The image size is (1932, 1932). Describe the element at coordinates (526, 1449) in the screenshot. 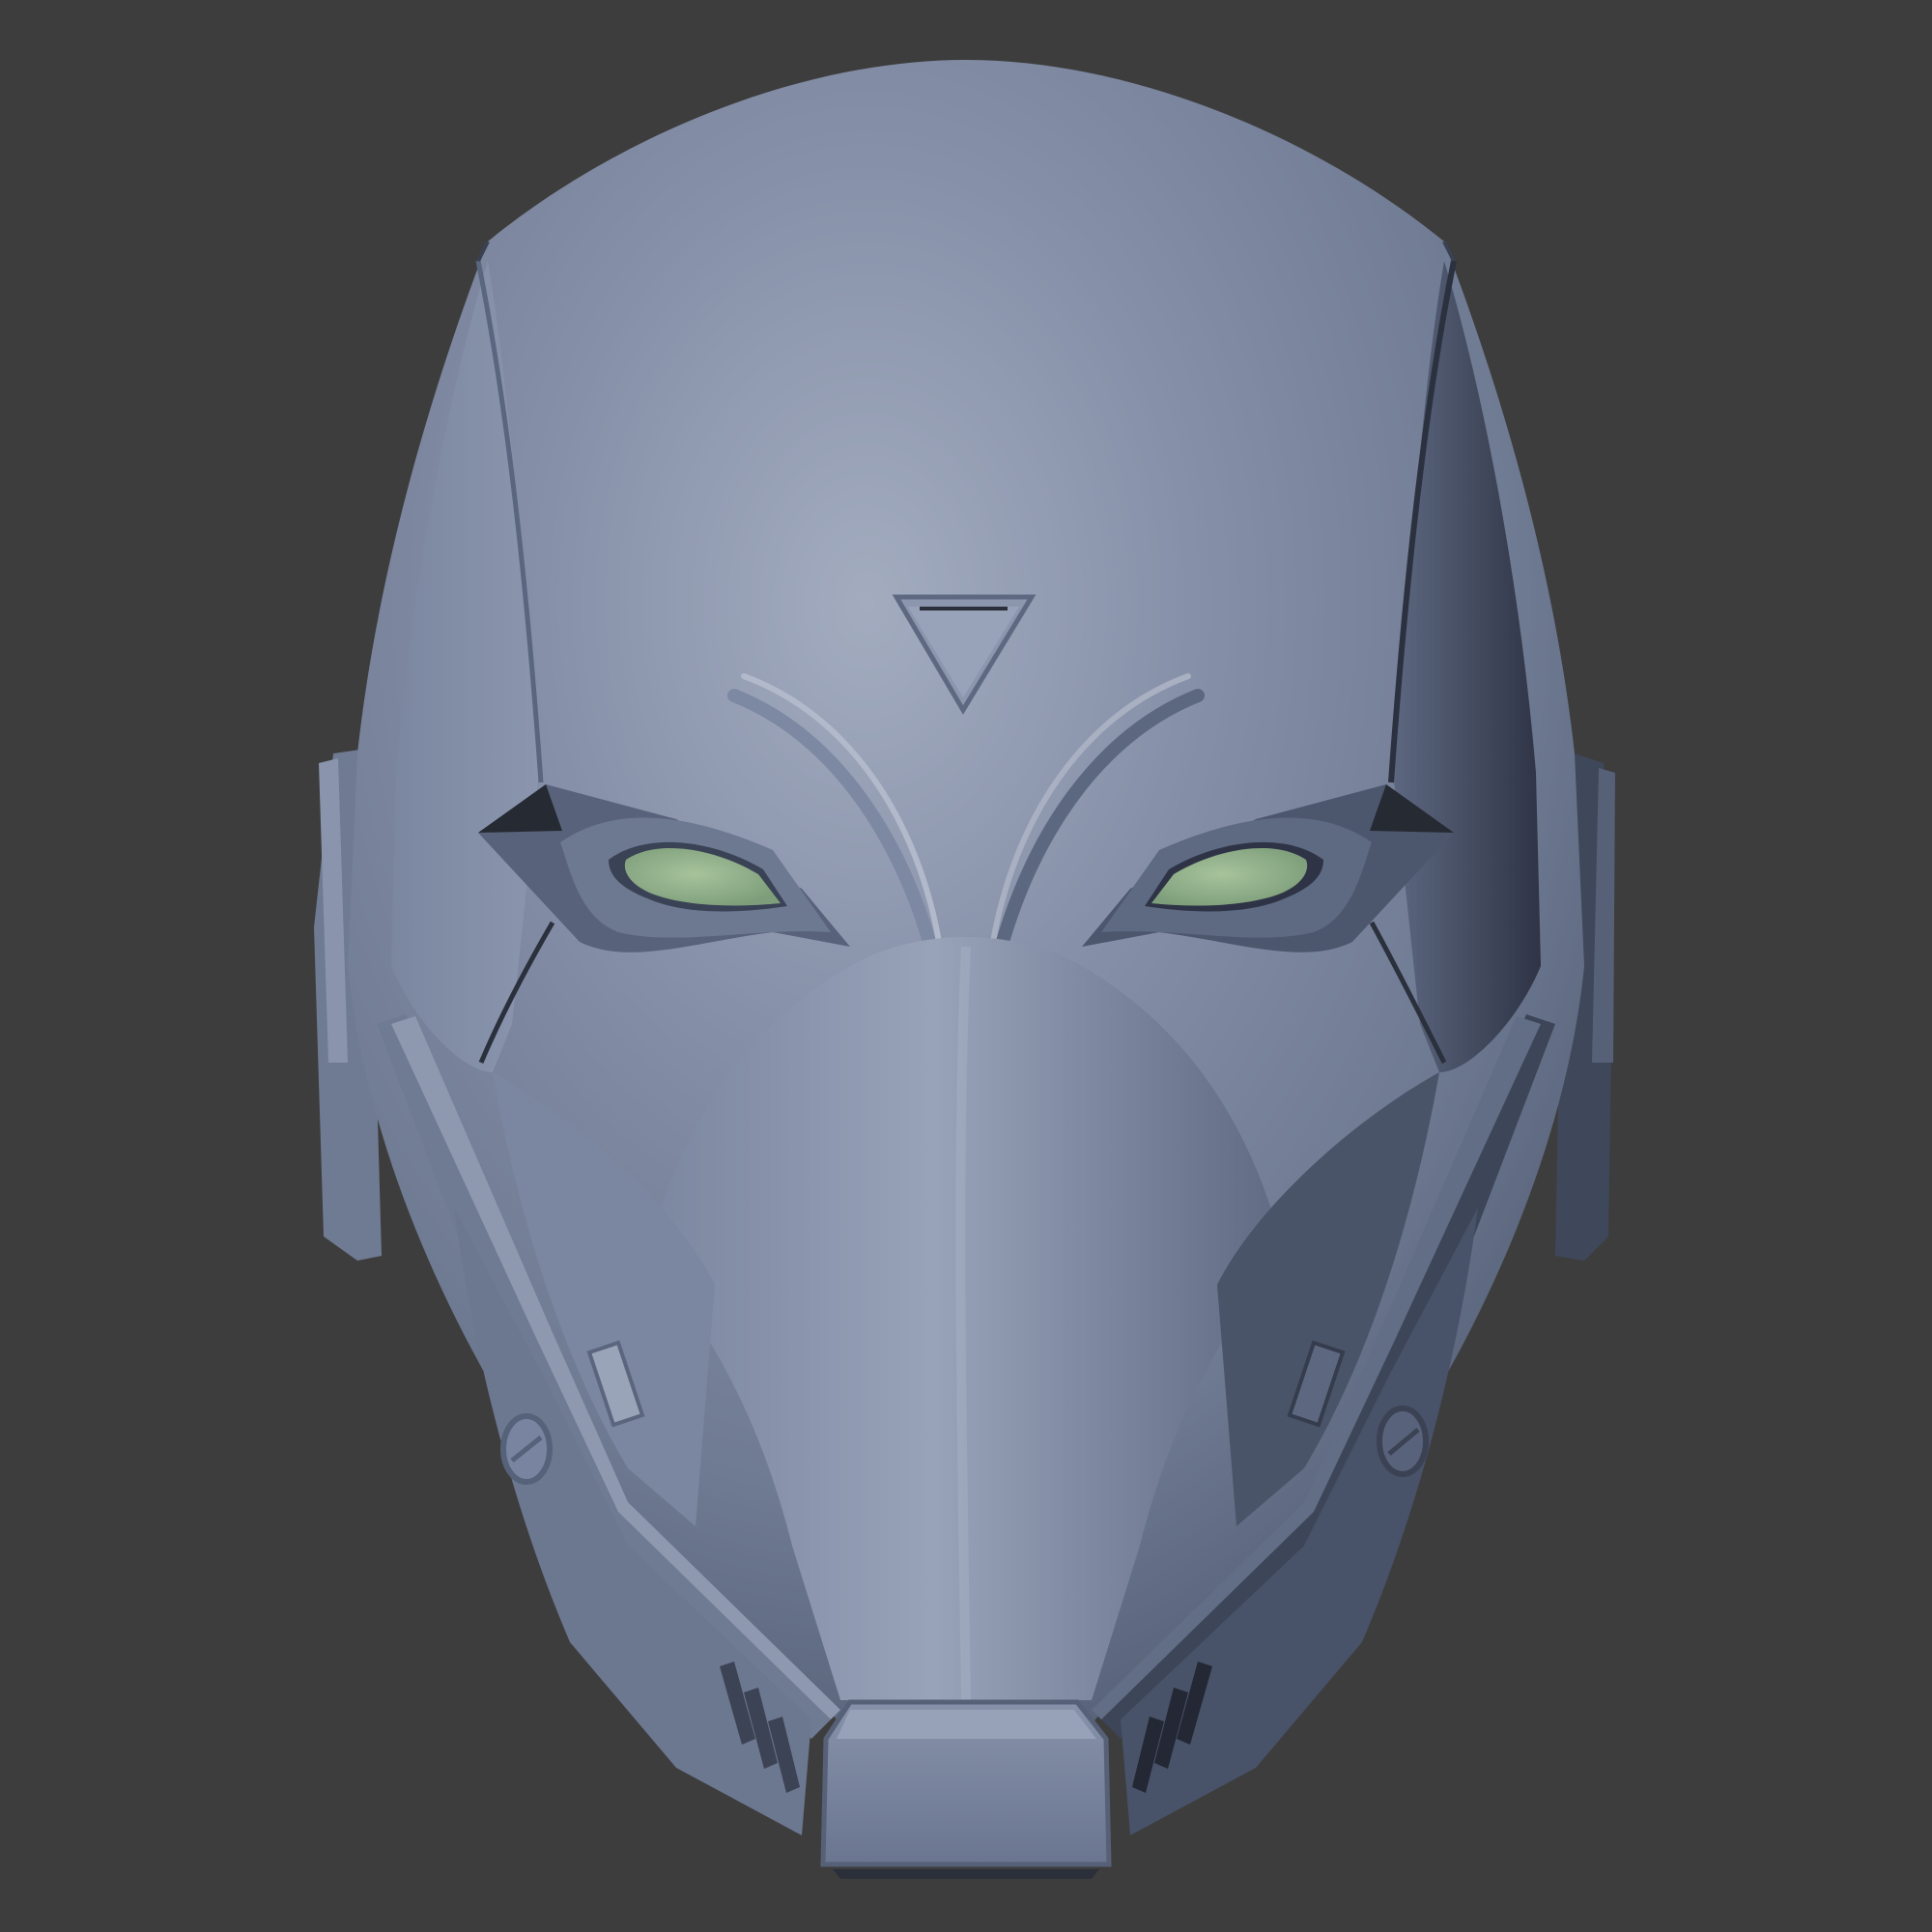

I see `left-bolt-circle-icon` at that location.